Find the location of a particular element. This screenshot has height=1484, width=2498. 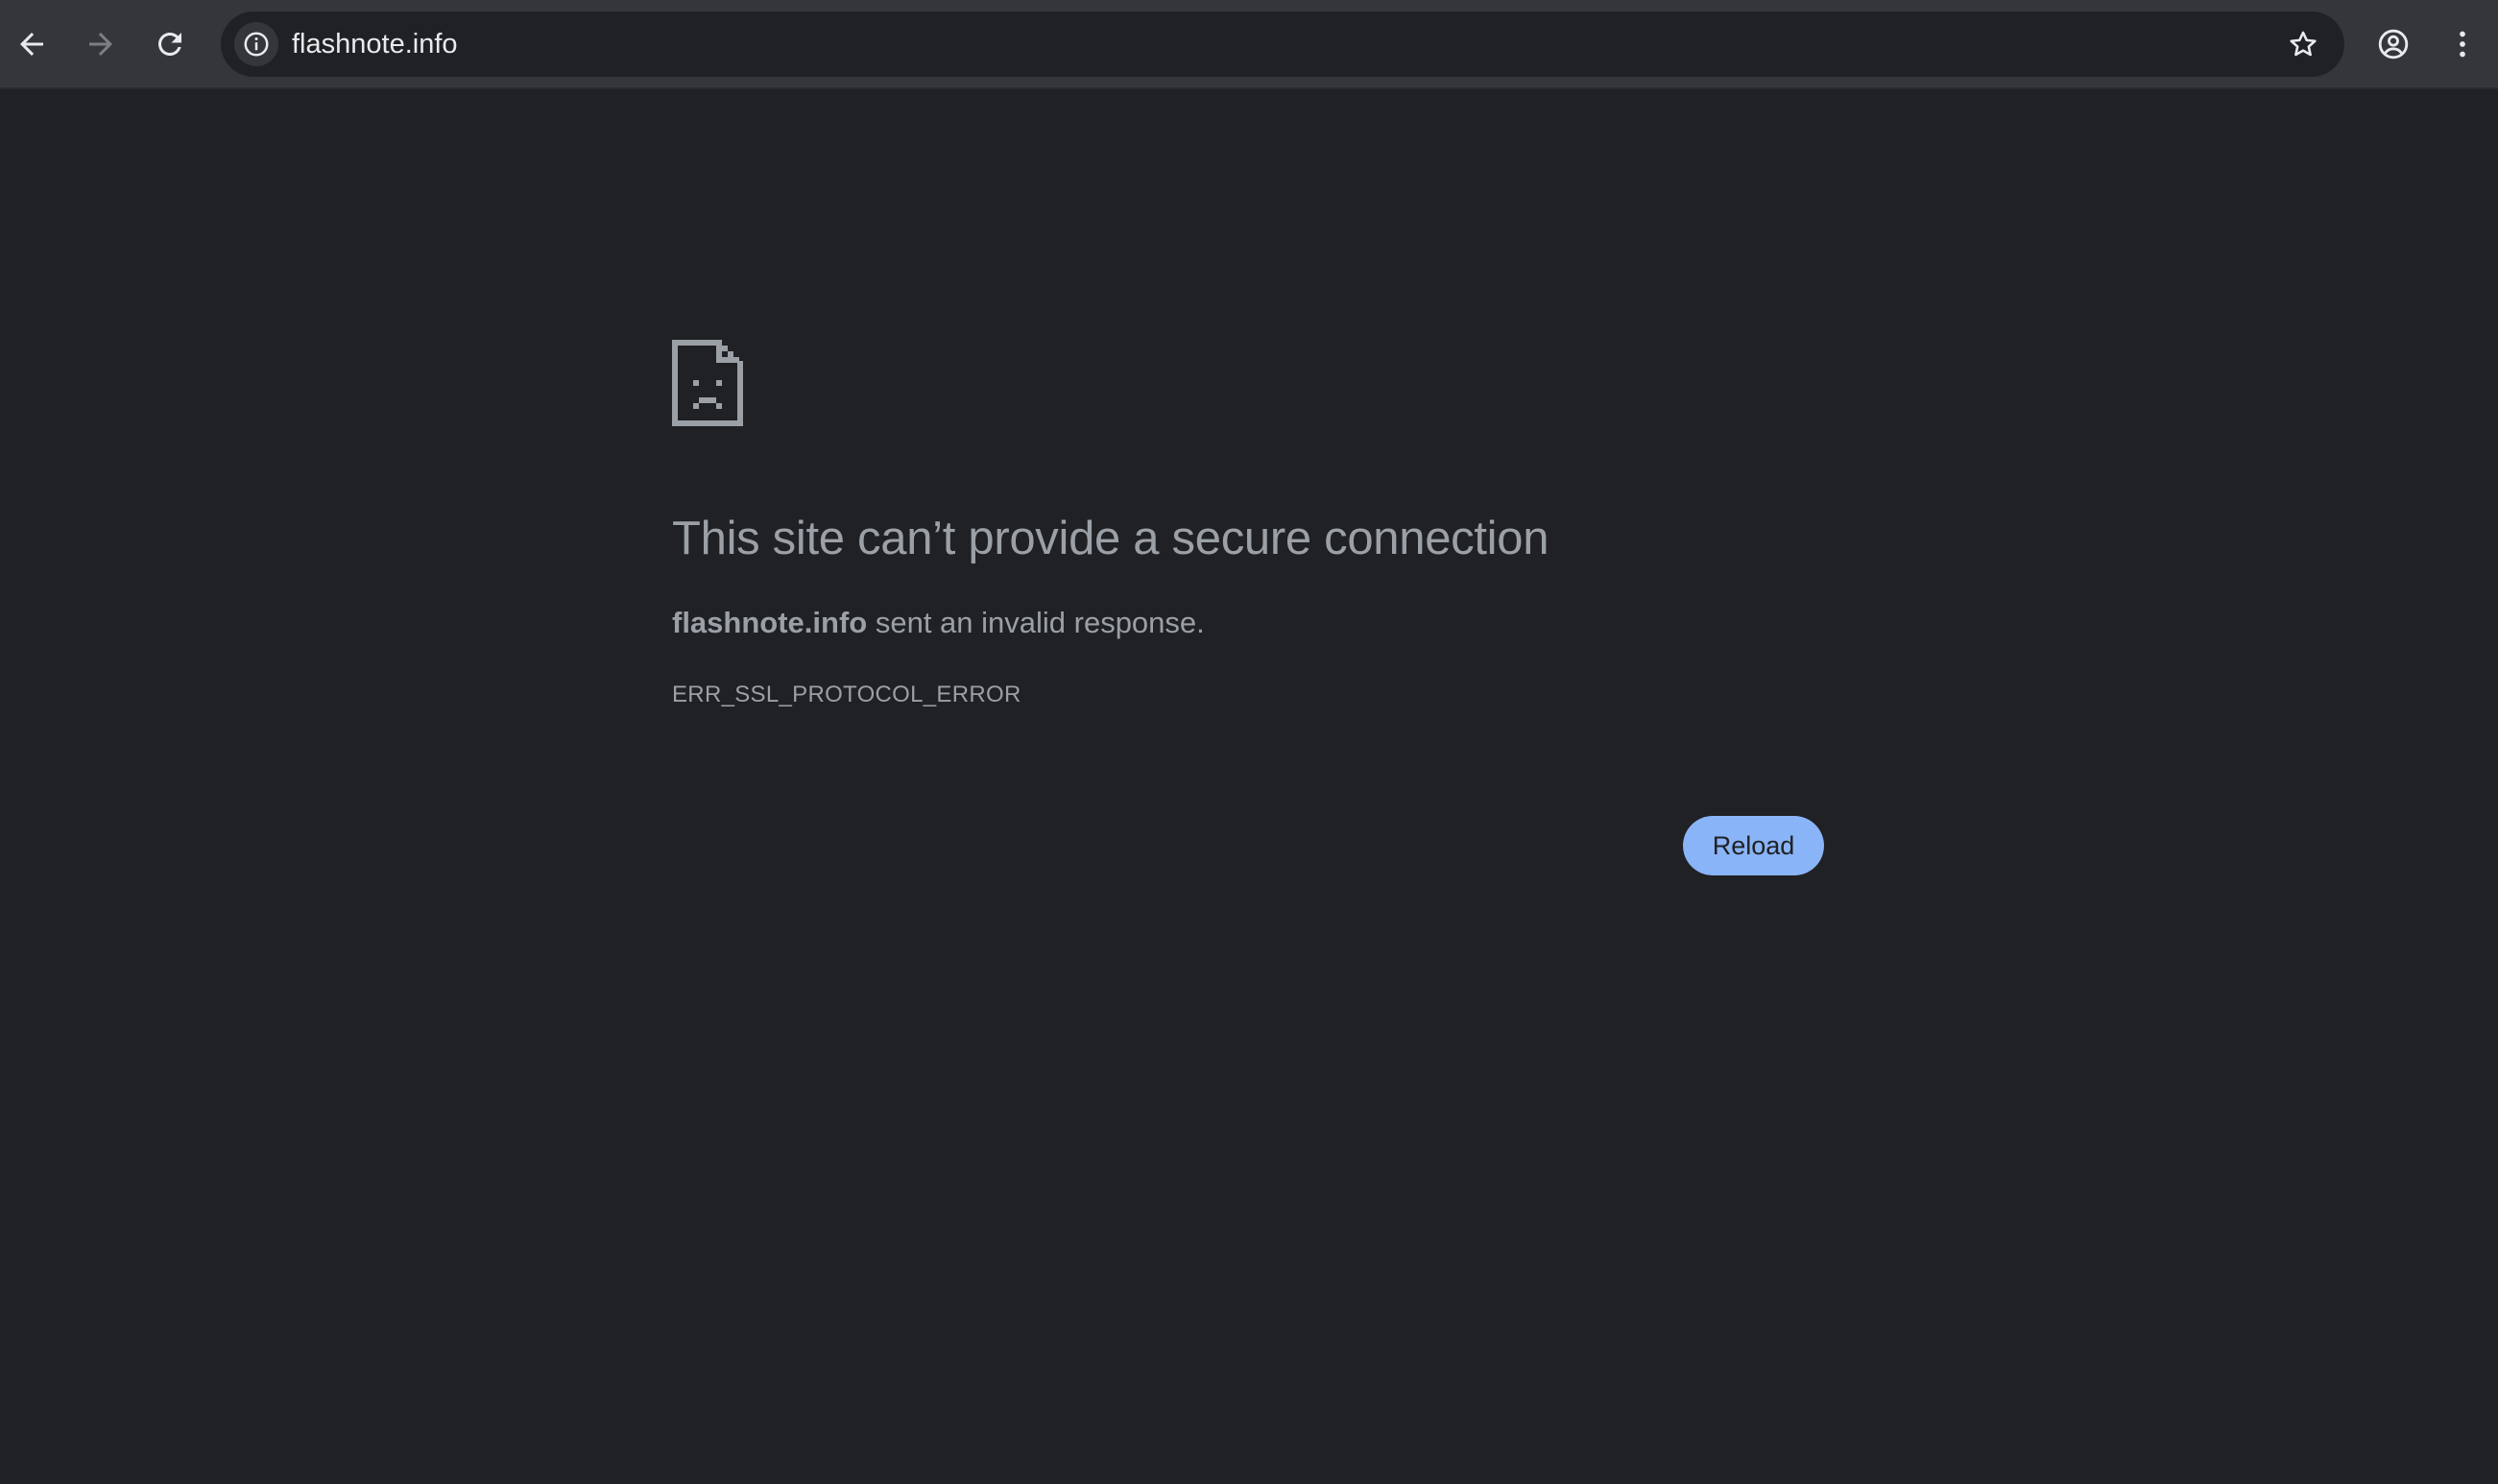

reload-toolbar-button is located at coordinates (170, 44).